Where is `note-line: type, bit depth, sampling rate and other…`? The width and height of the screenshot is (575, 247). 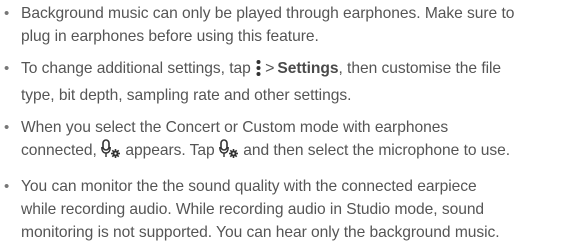 note-line: type, bit depth, sampling rate and other… is located at coordinates (186, 95).